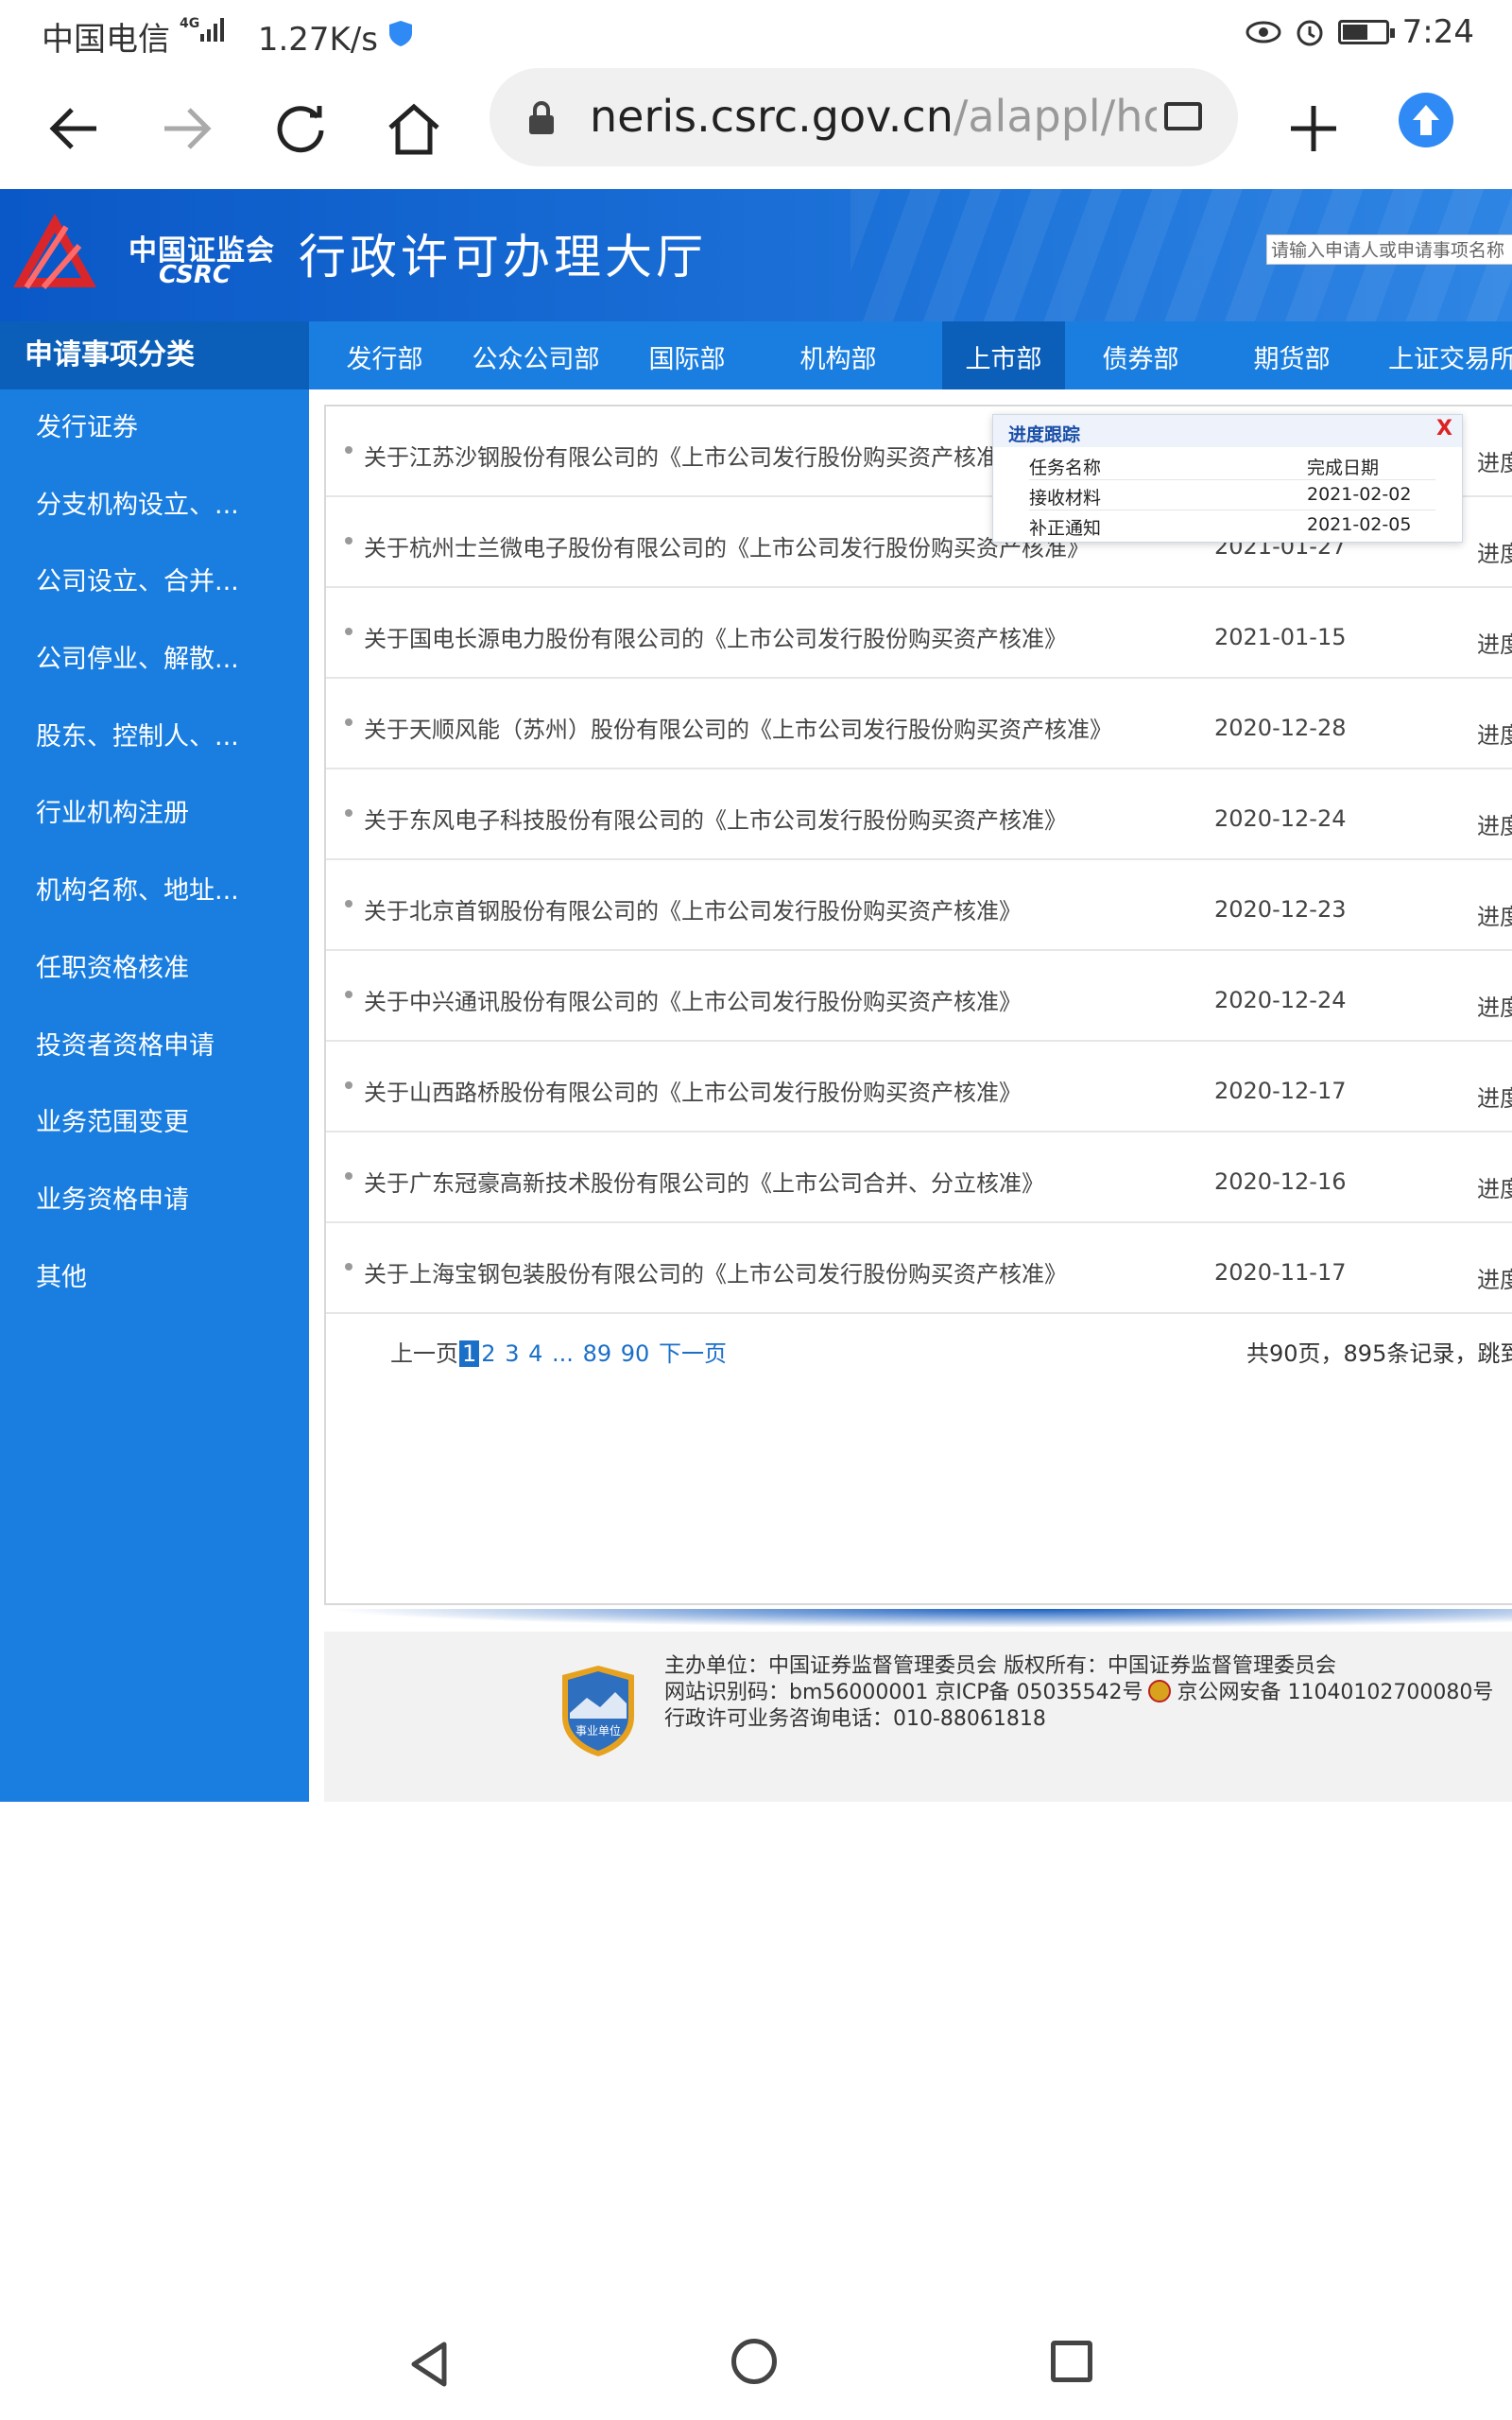 The image size is (1512, 2420). Describe the element at coordinates (727, 545) in the screenshot. I see `row-title: 关于杭州士兰微电子股份有限公司的《上市公司发行股份购买资产核准》` at that location.